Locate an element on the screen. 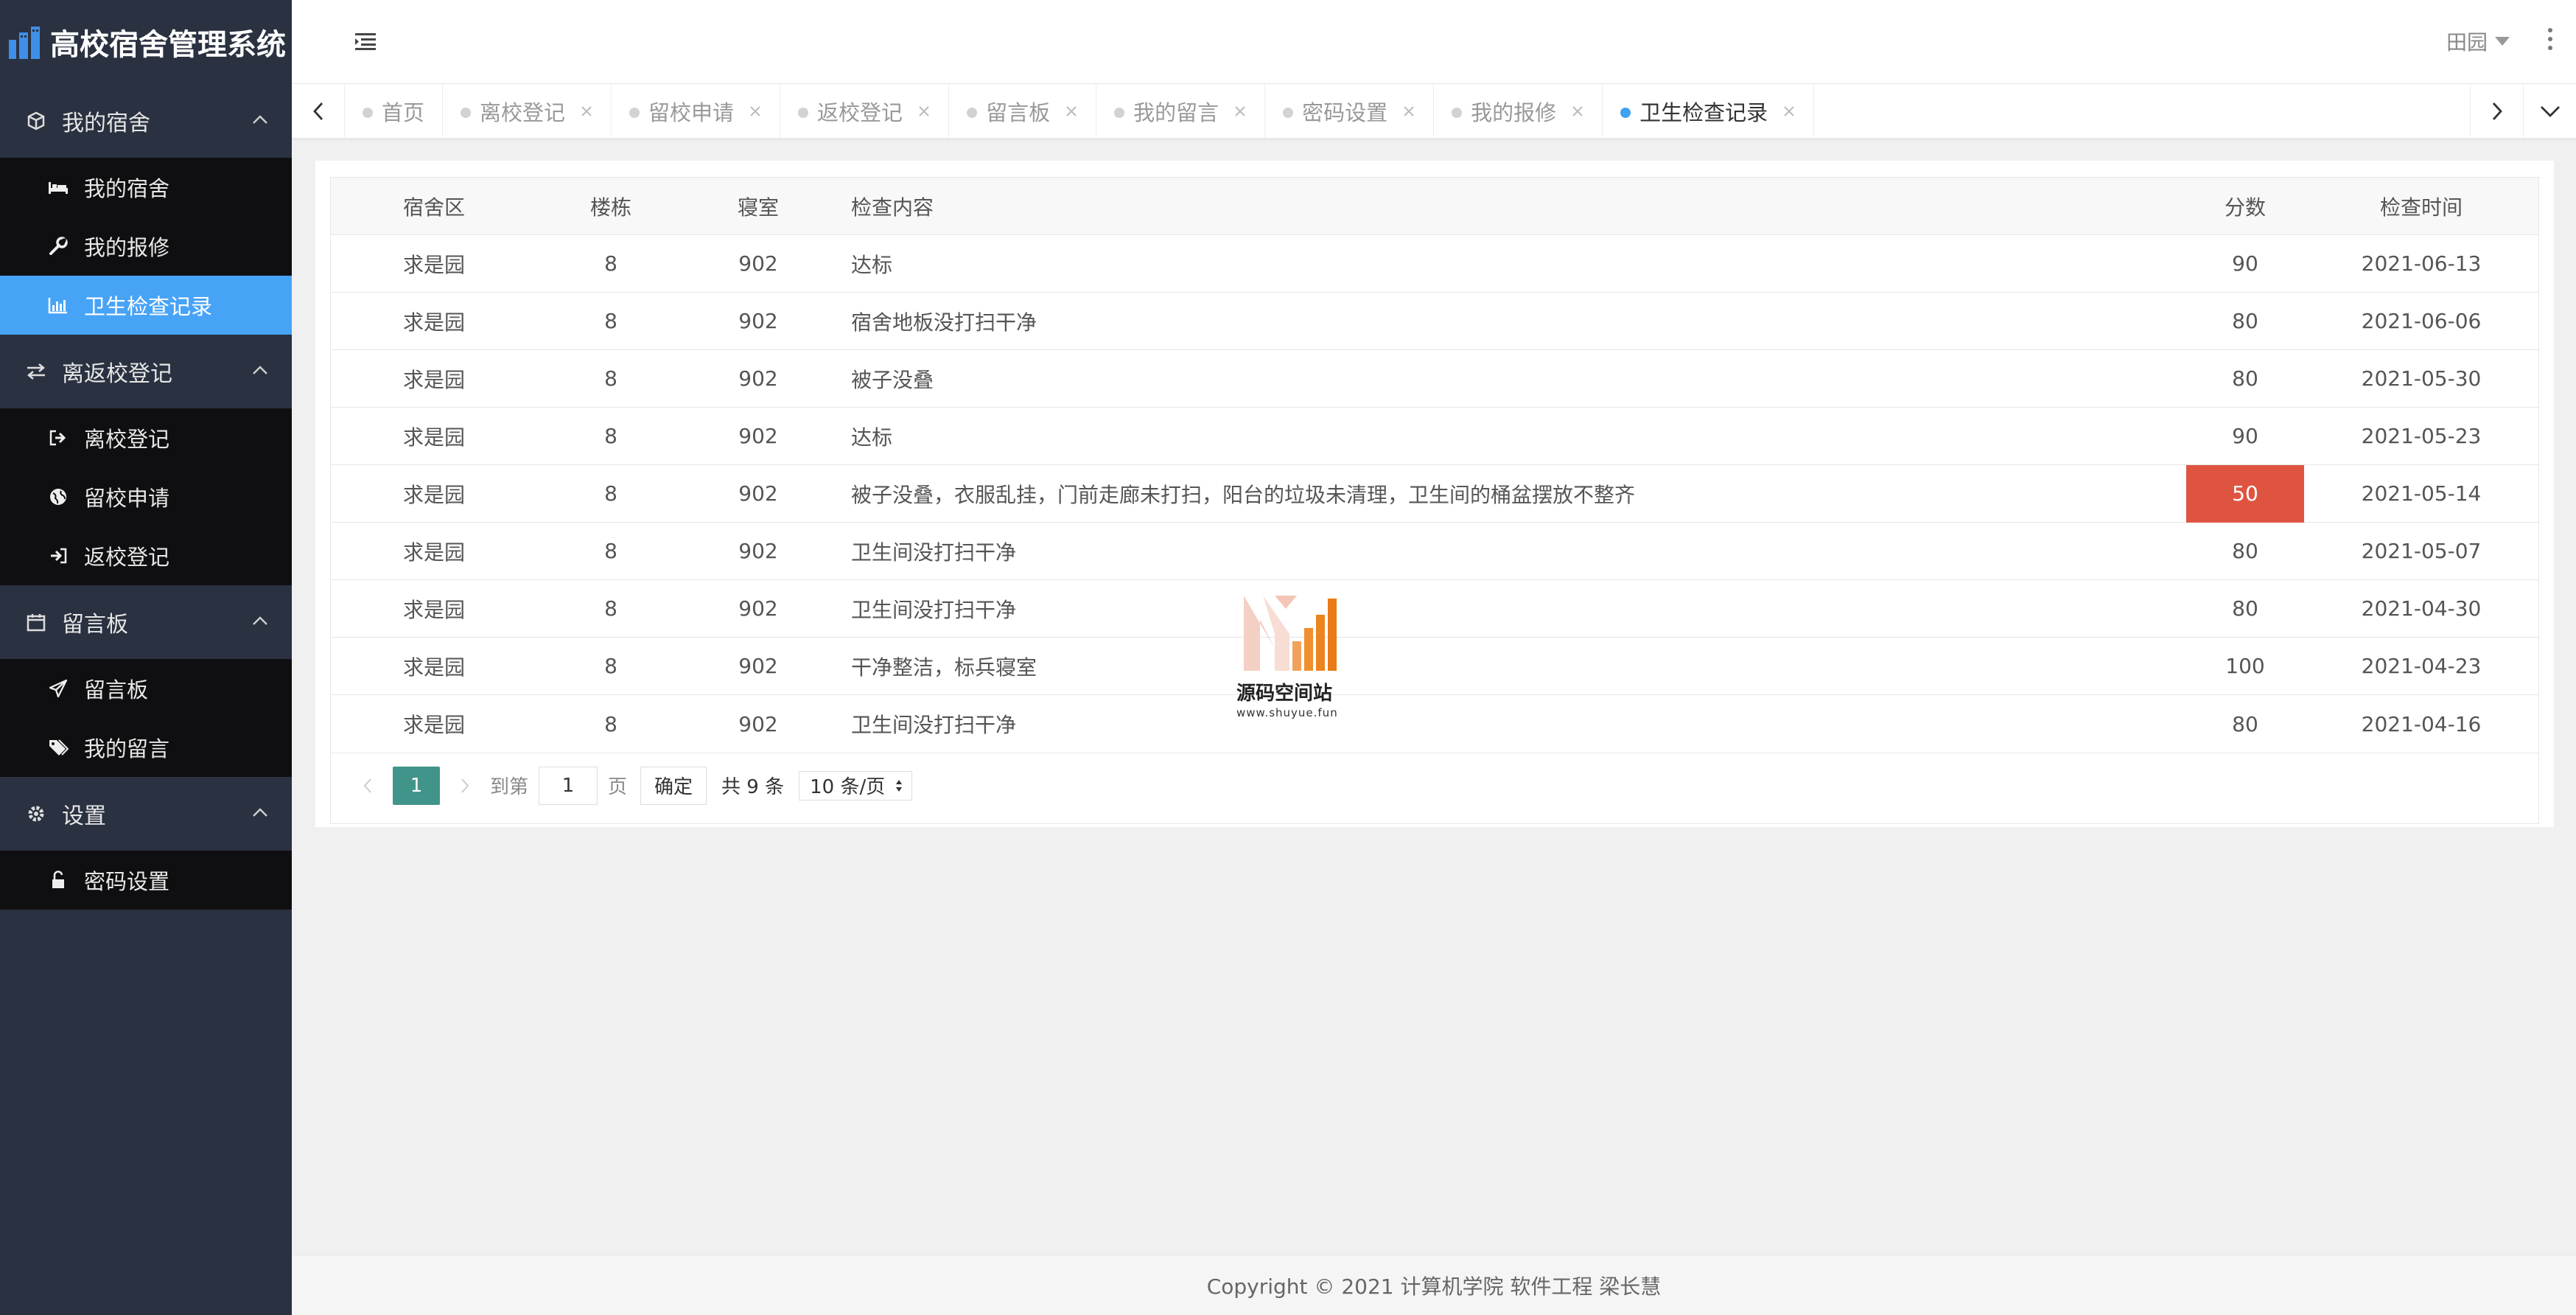  table-row: 求是园 8 902 卫生间没打扫干净 80 2021-05-07 is located at coordinates (1434, 551).